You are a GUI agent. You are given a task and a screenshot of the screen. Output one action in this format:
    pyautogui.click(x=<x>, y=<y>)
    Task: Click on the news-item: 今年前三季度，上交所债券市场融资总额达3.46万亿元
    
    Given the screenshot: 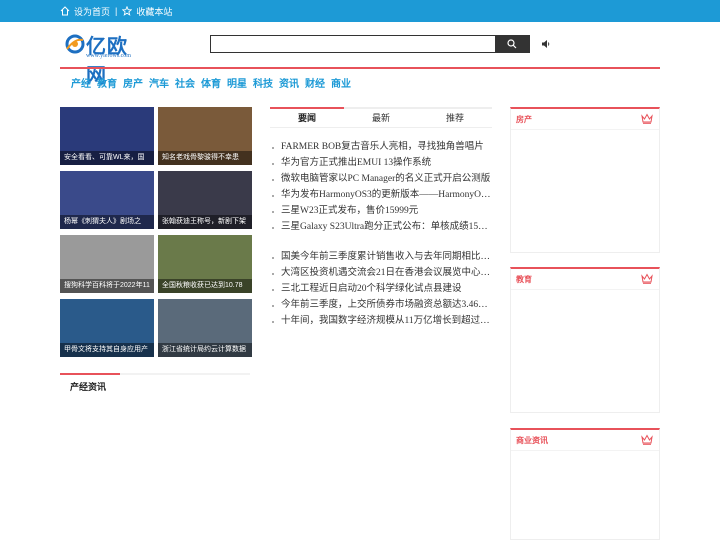 What is the action you would take?
    pyautogui.click(x=381, y=305)
    